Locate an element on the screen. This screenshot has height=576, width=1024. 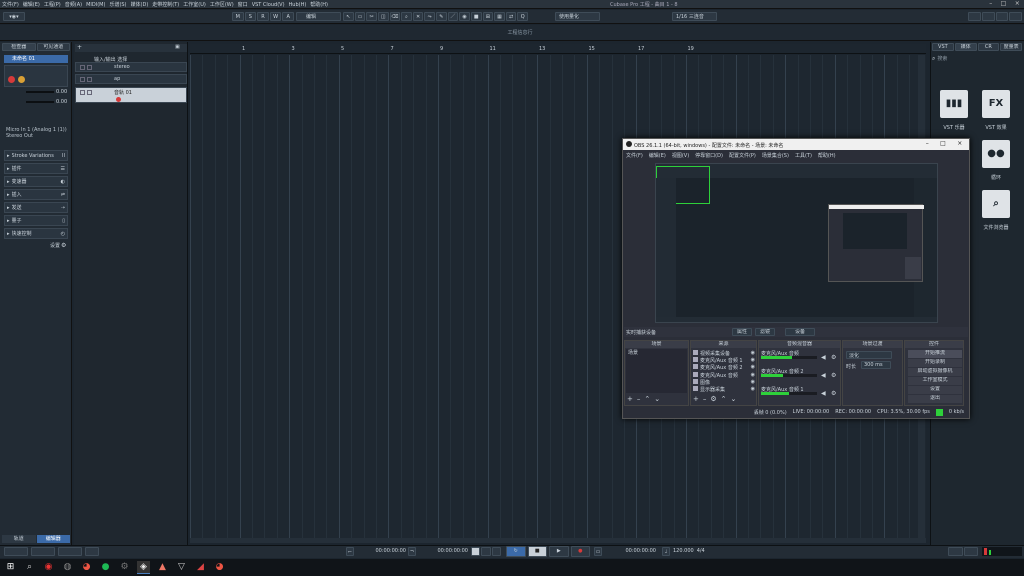
maximize-icon: □ is located at coordinates (1004, 4).